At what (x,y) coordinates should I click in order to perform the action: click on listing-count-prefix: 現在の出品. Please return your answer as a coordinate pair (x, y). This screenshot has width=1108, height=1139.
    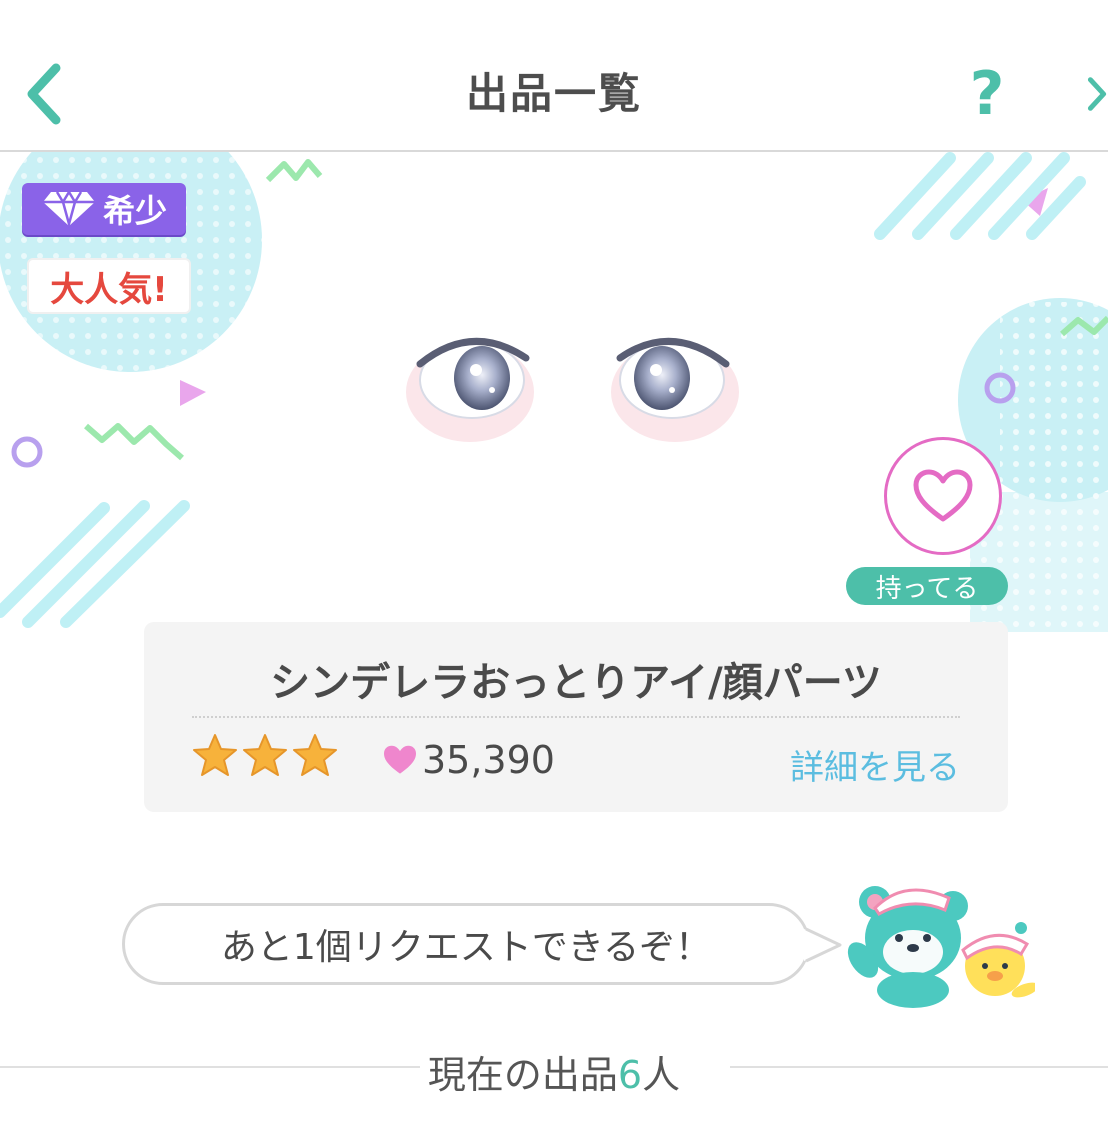
    Looking at the image, I should click on (522, 1075).